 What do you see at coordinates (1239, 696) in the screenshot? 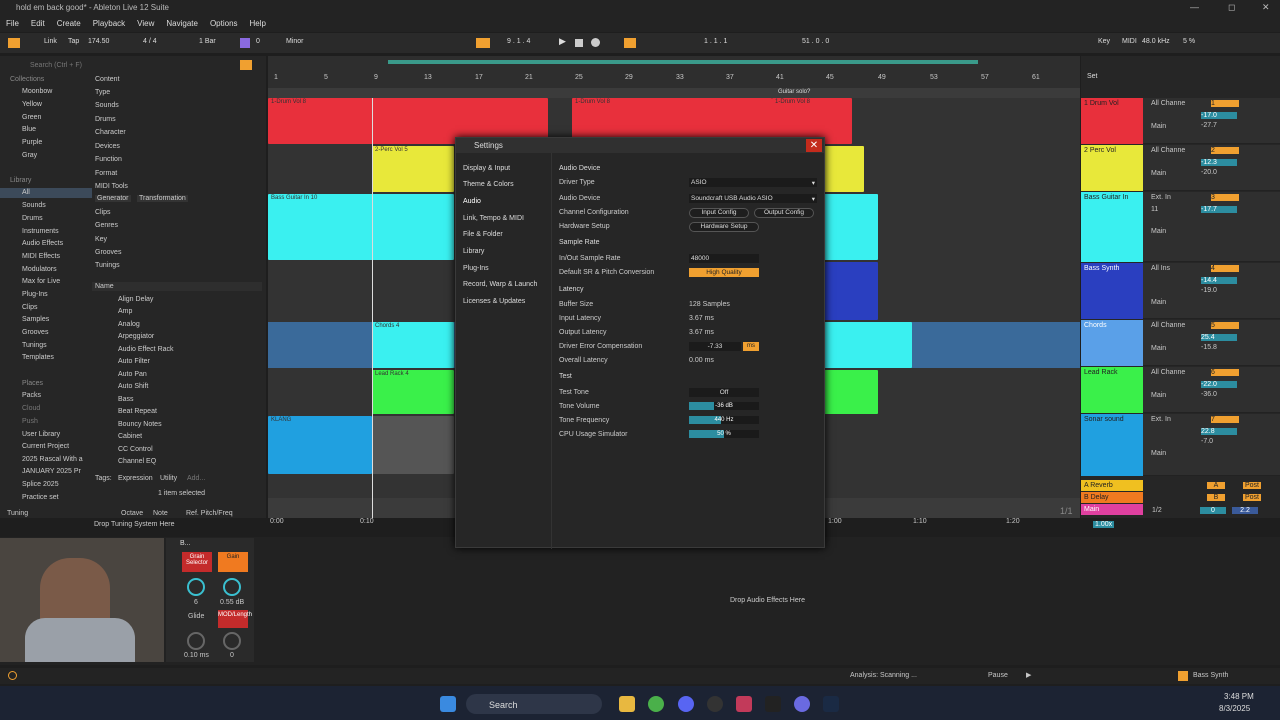
I see `clock-time: 3:48 PM` at bounding box center [1239, 696].